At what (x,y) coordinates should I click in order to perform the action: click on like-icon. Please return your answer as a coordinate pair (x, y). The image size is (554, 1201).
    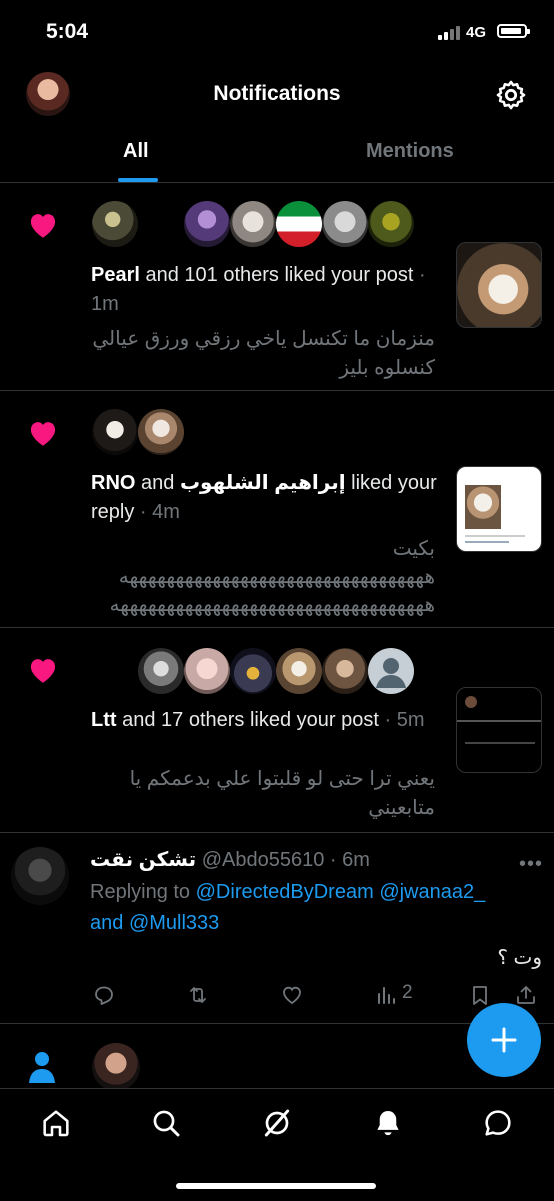
    Looking at the image, I should click on (292, 995).